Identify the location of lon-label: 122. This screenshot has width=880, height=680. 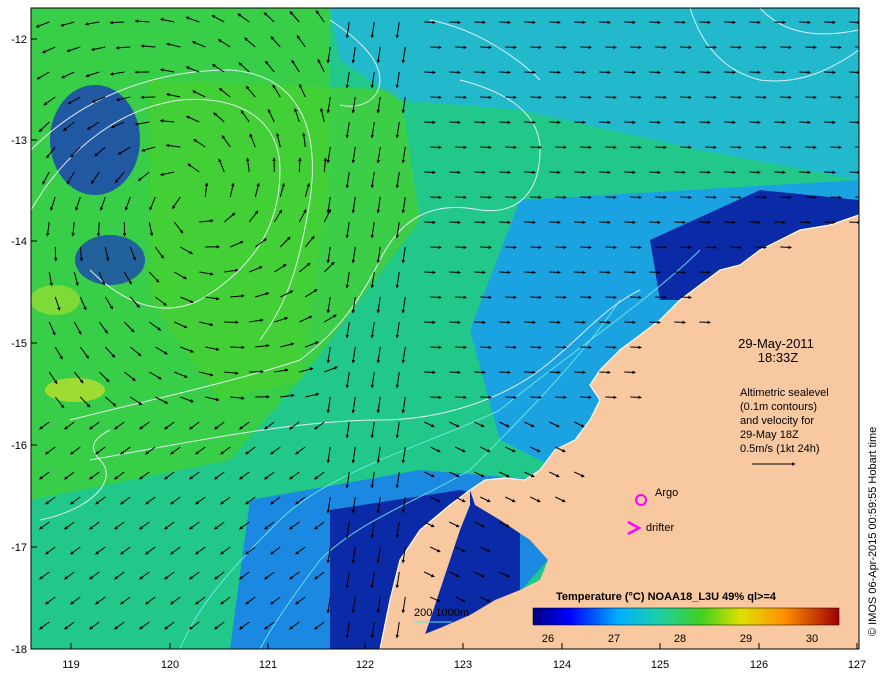
(365, 665).